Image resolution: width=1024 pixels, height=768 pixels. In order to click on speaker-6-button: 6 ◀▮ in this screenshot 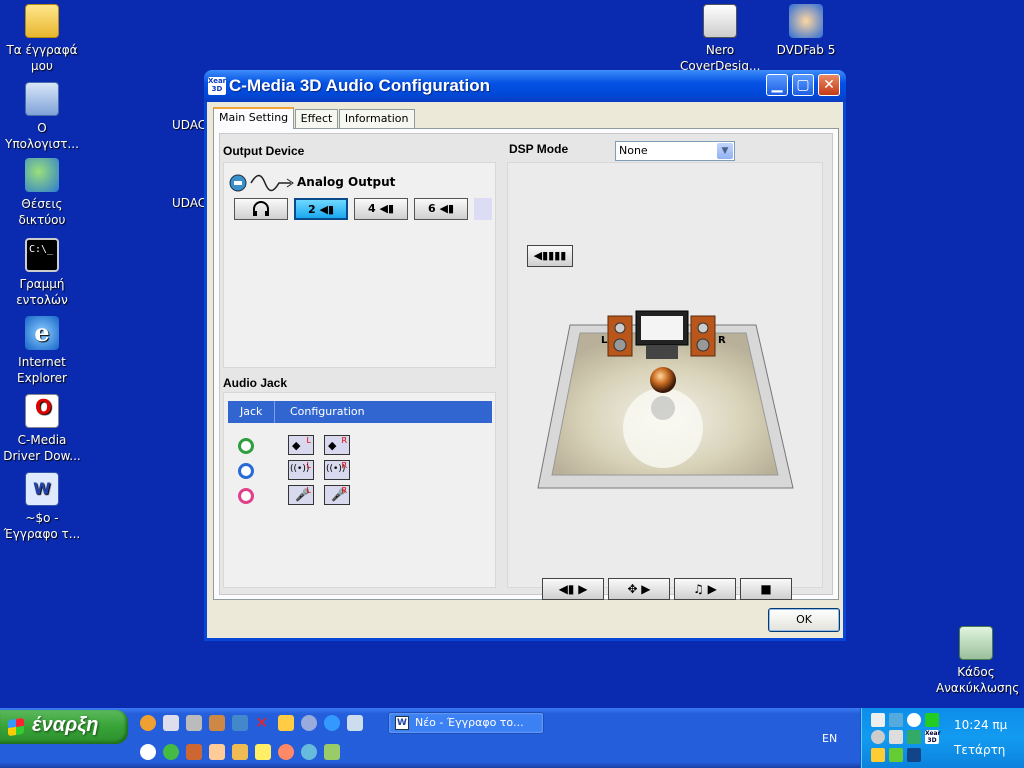, I will do `click(441, 209)`.